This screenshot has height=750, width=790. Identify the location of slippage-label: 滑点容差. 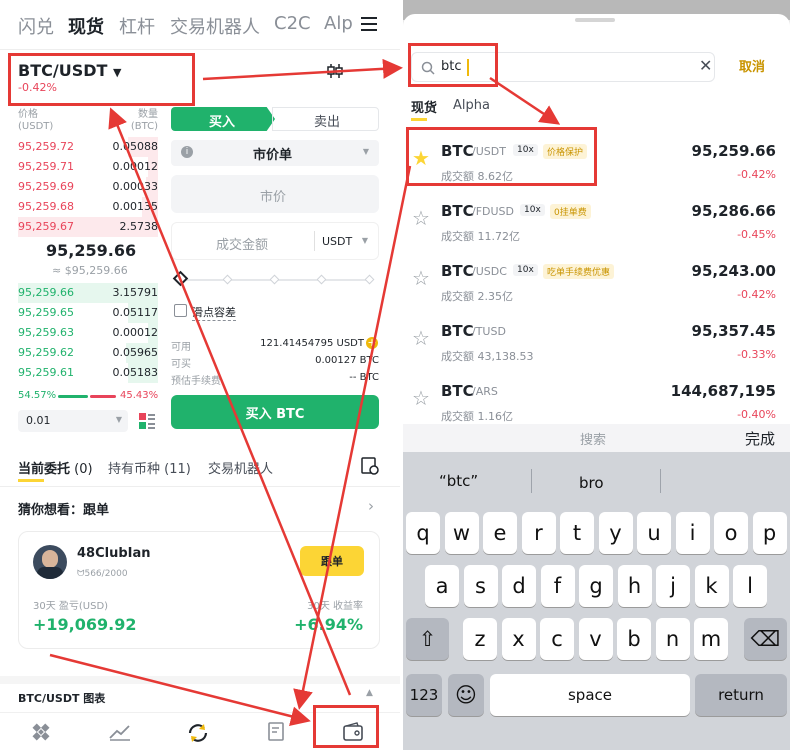
(214, 313).